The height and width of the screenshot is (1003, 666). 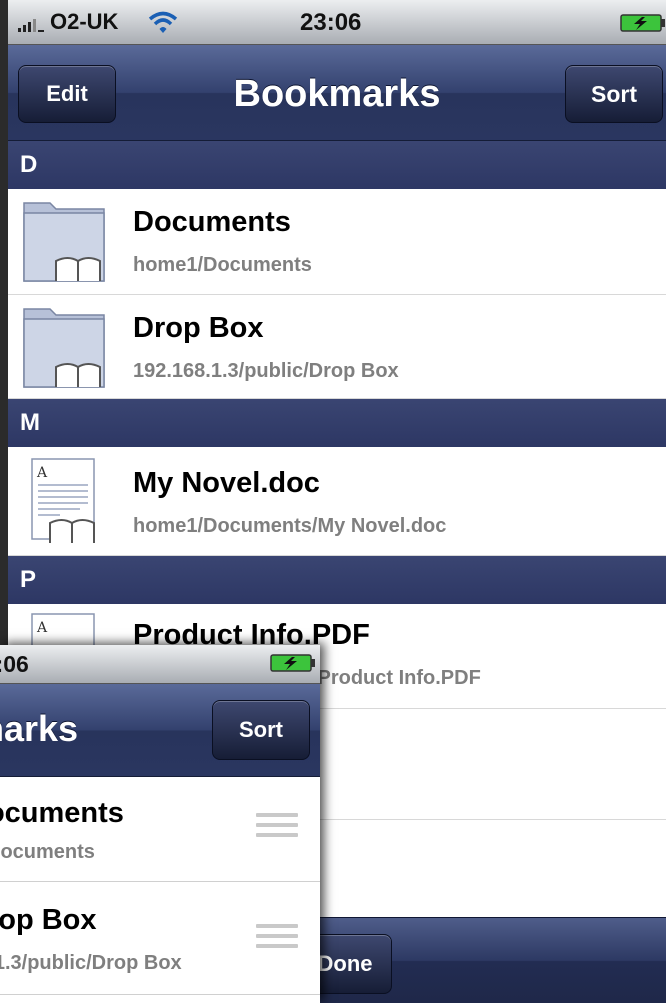 I want to click on navigation-bar: Bookmarks Sort, so click(x=160, y=730).